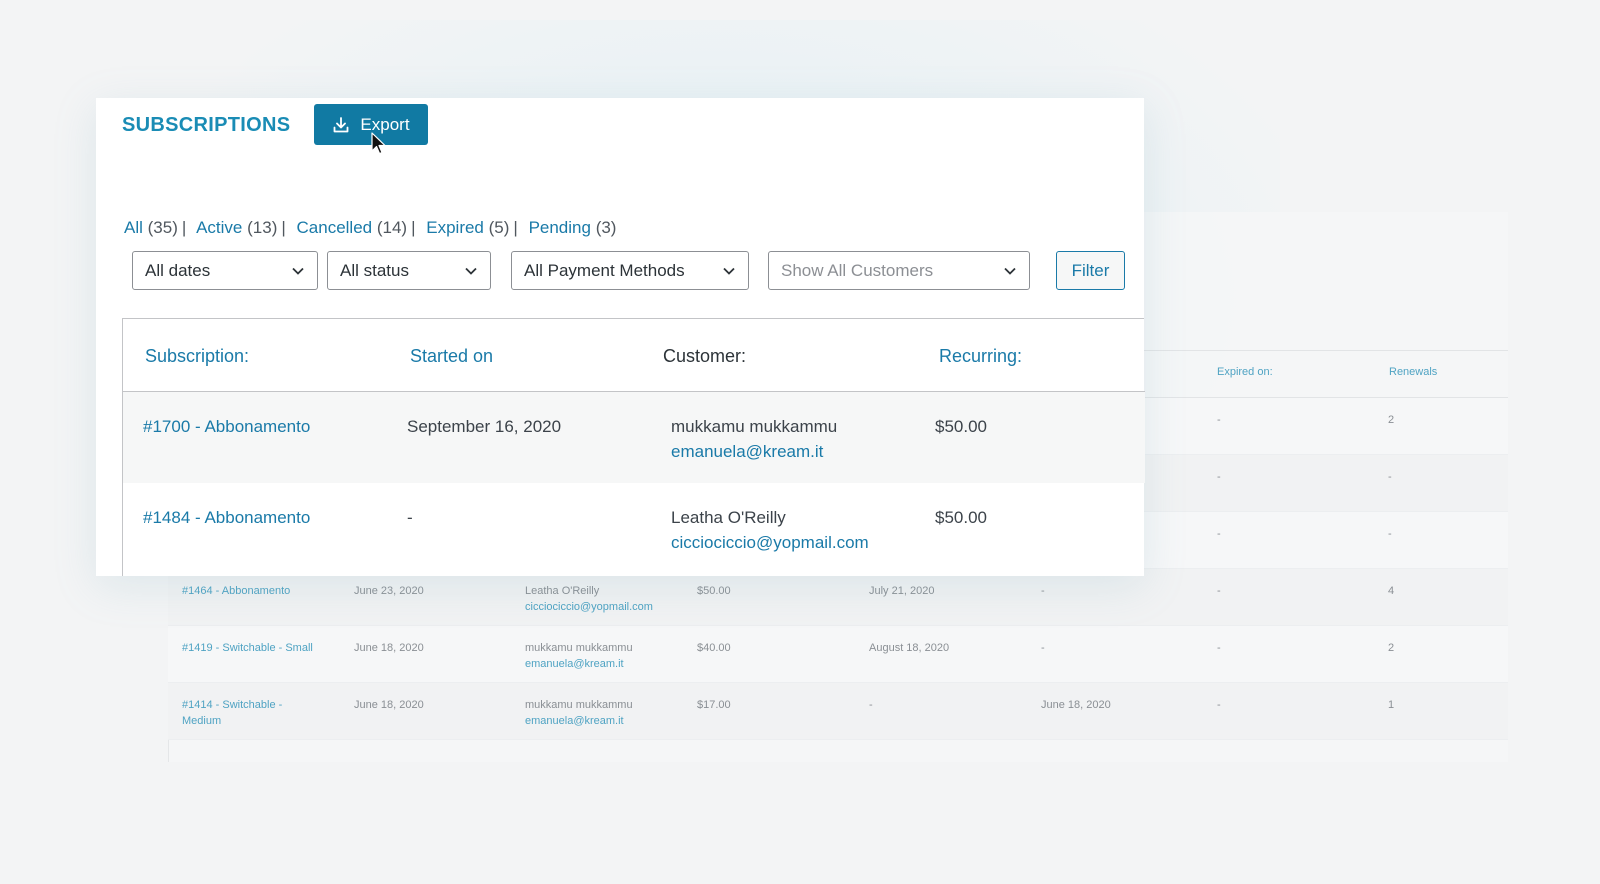 This screenshot has height=884, width=1600. Describe the element at coordinates (902, 591) in the screenshot. I see `bg-cell: July 21, 2020` at that location.